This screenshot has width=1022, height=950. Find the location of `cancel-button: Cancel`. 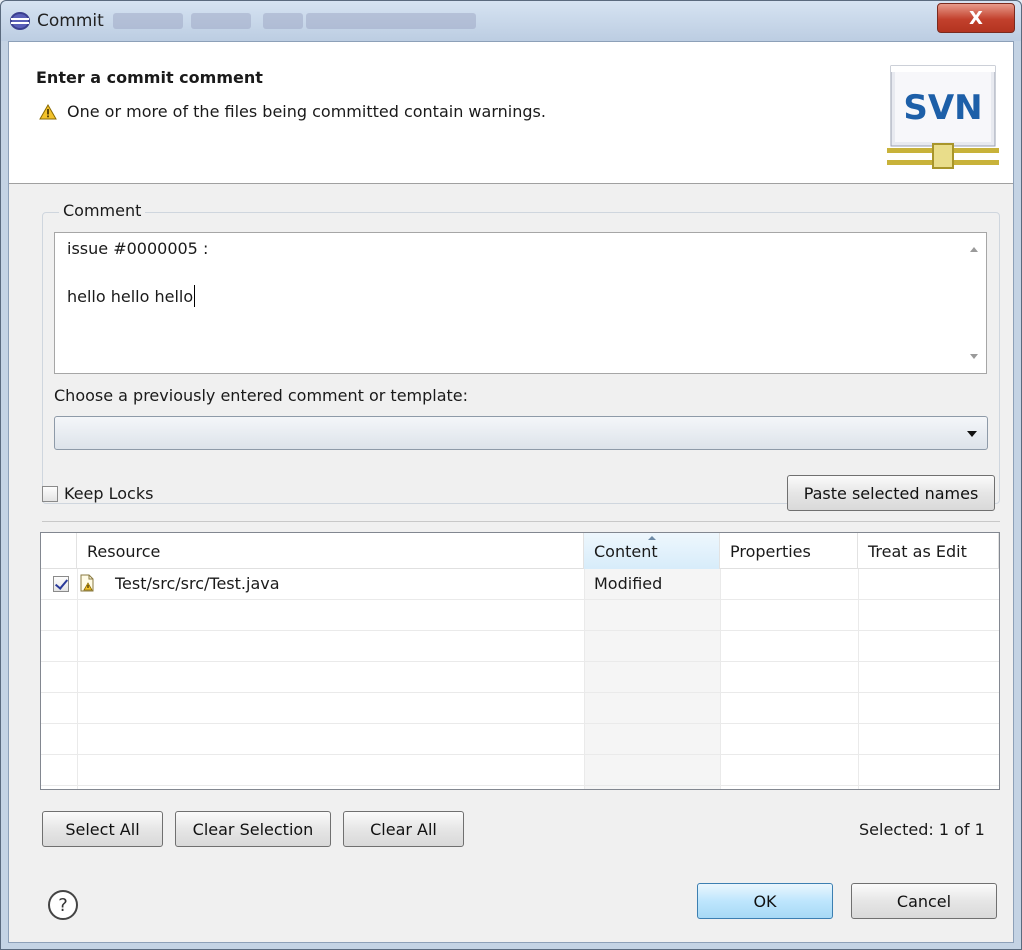

cancel-button: Cancel is located at coordinates (924, 901).